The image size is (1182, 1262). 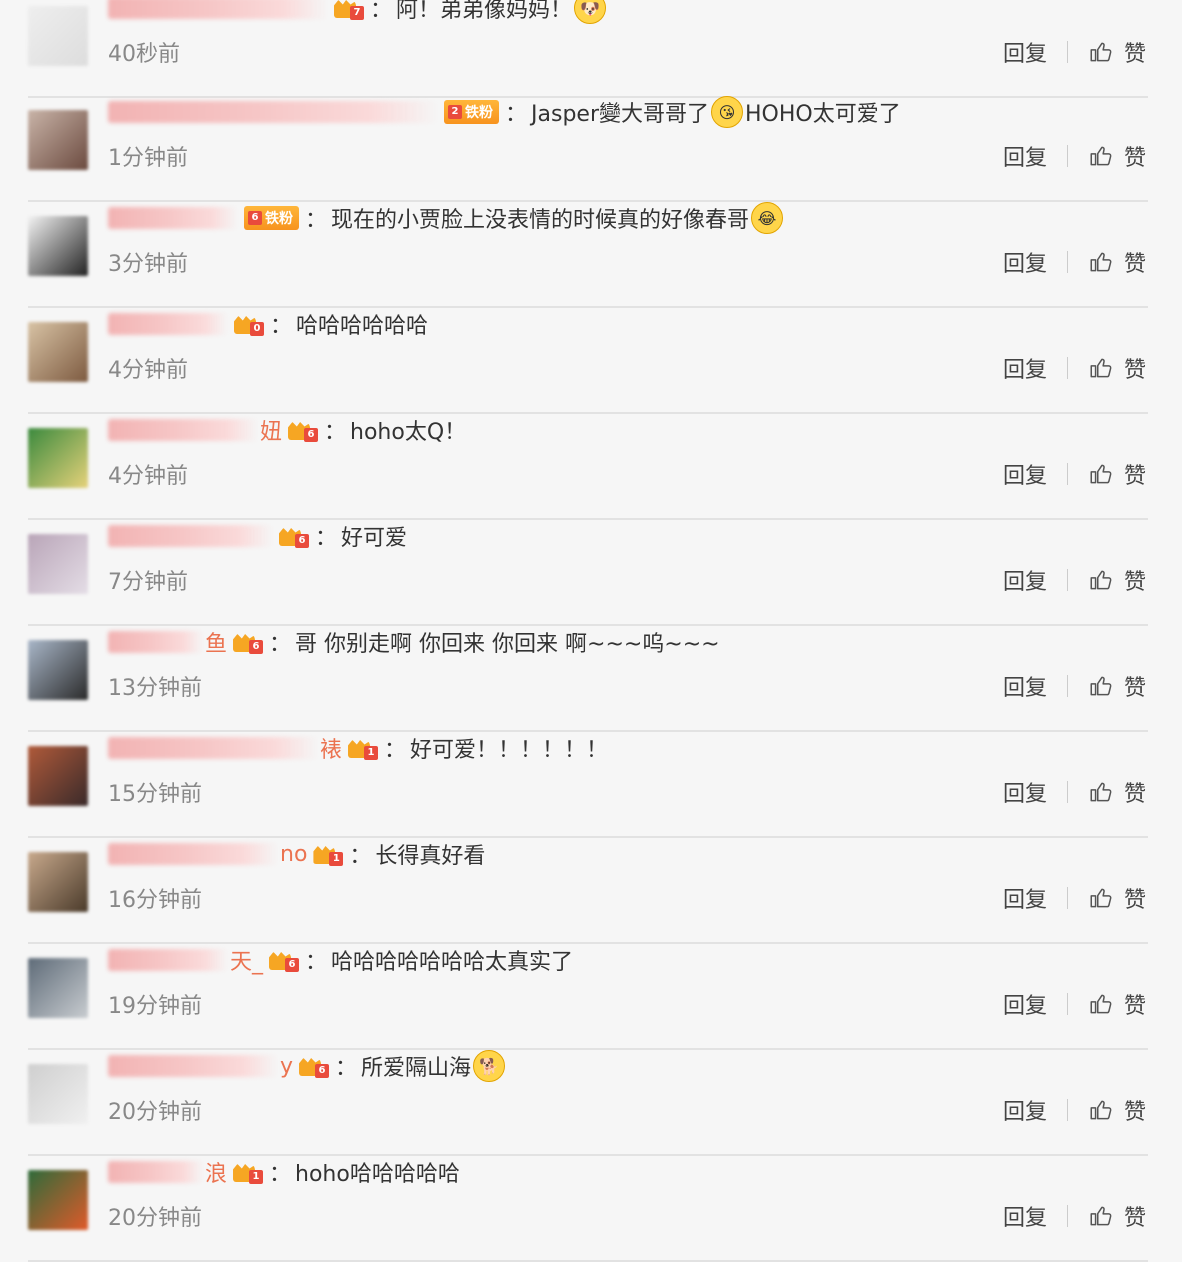 I want to click on fan-badge-label: 铁粉, so click(x=479, y=113).